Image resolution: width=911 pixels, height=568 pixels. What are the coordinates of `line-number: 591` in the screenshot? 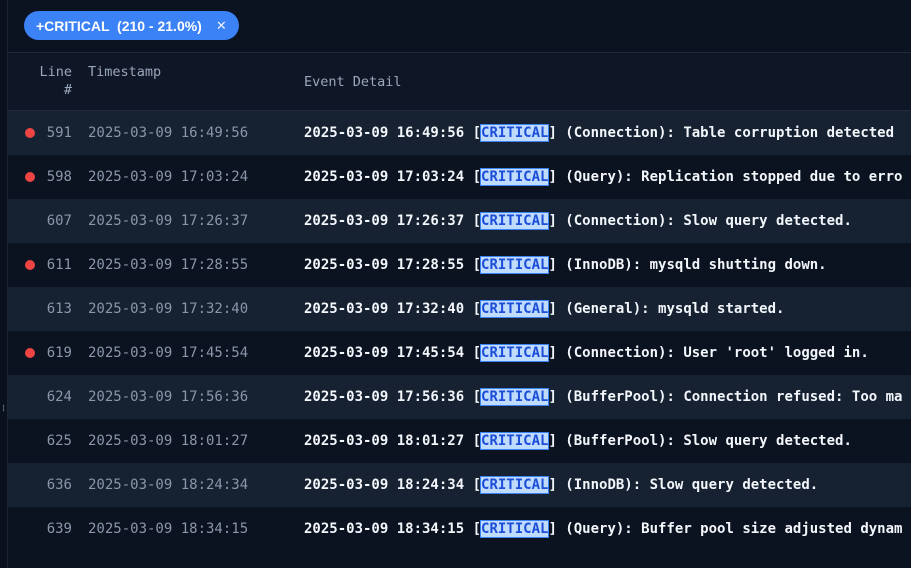 It's located at (59, 133).